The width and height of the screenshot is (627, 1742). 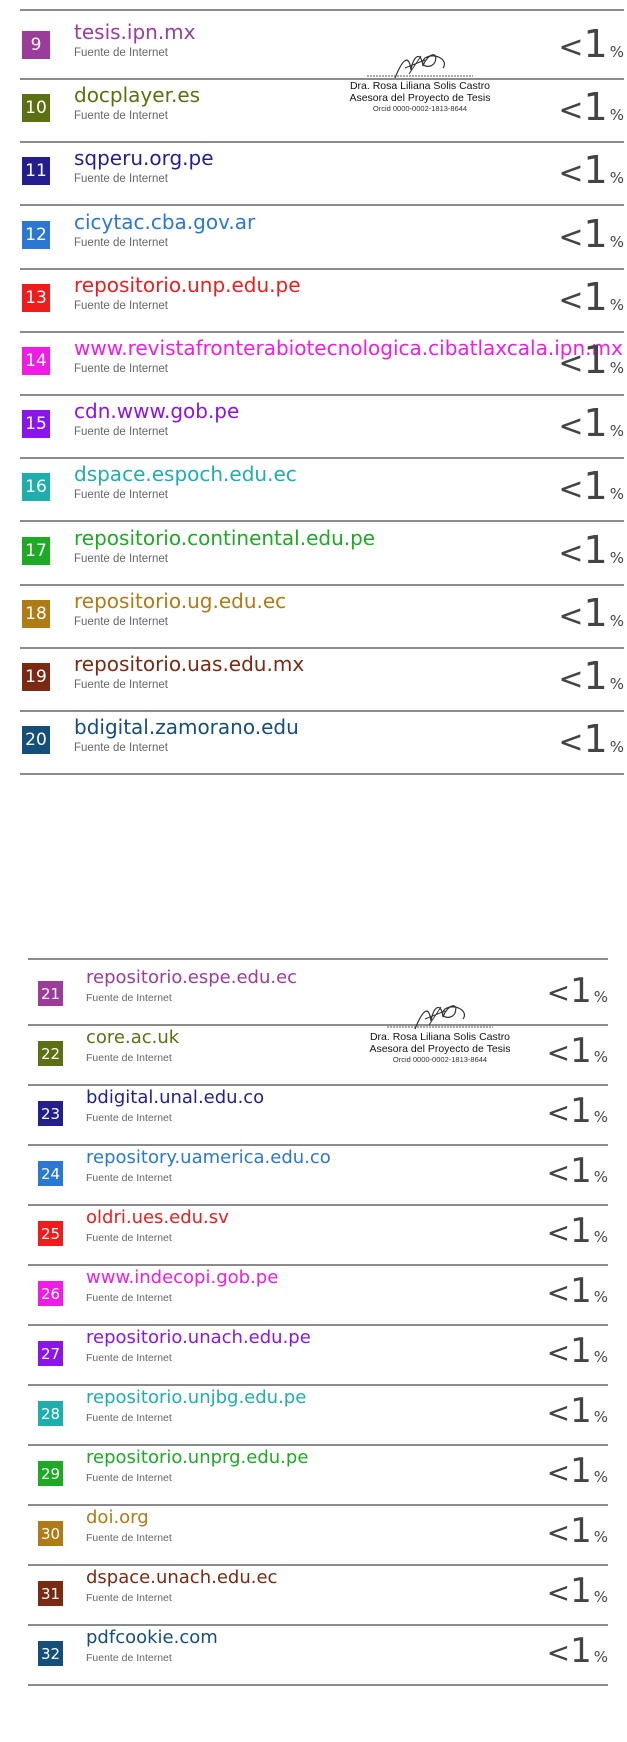 What do you see at coordinates (420, 66) in the screenshot?
I see `signature-icon` at bounding box center [420, 66].